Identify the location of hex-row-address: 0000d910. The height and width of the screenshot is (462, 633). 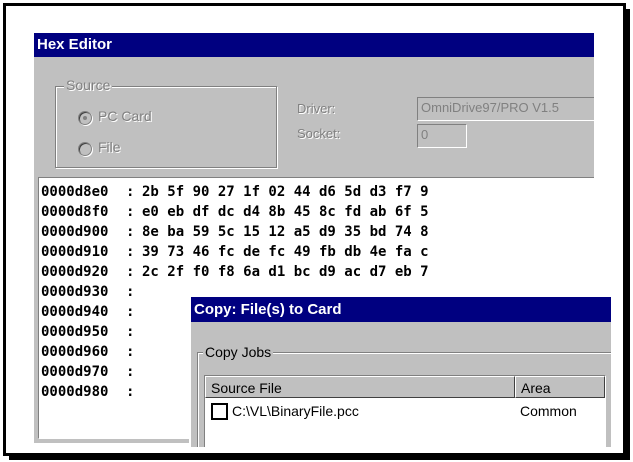
(75, 252).